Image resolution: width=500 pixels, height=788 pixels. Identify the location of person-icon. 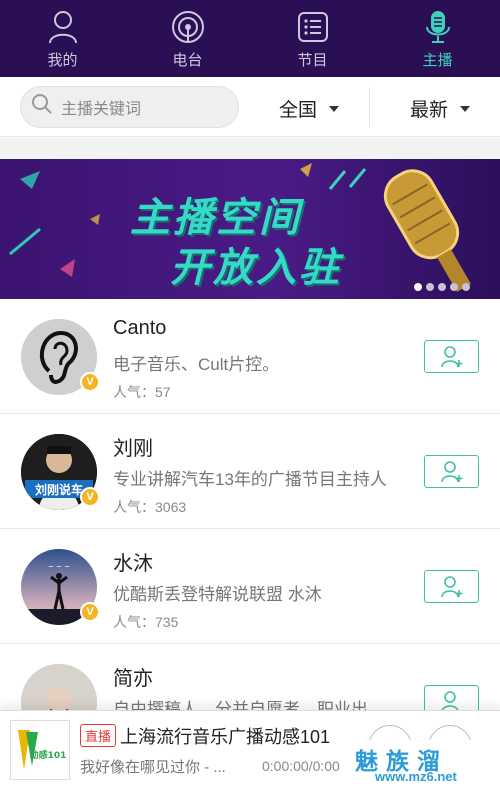
(63, 27).